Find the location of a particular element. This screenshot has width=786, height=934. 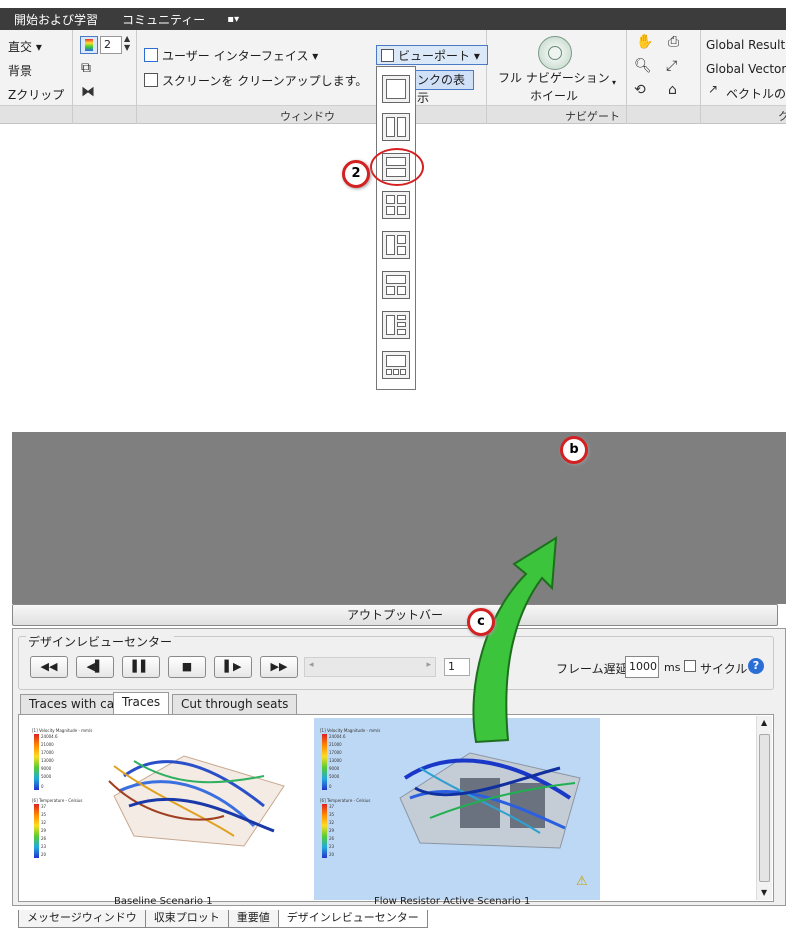

tab-convergence-plot: 収束プロット is located at coordinates (186, 919).